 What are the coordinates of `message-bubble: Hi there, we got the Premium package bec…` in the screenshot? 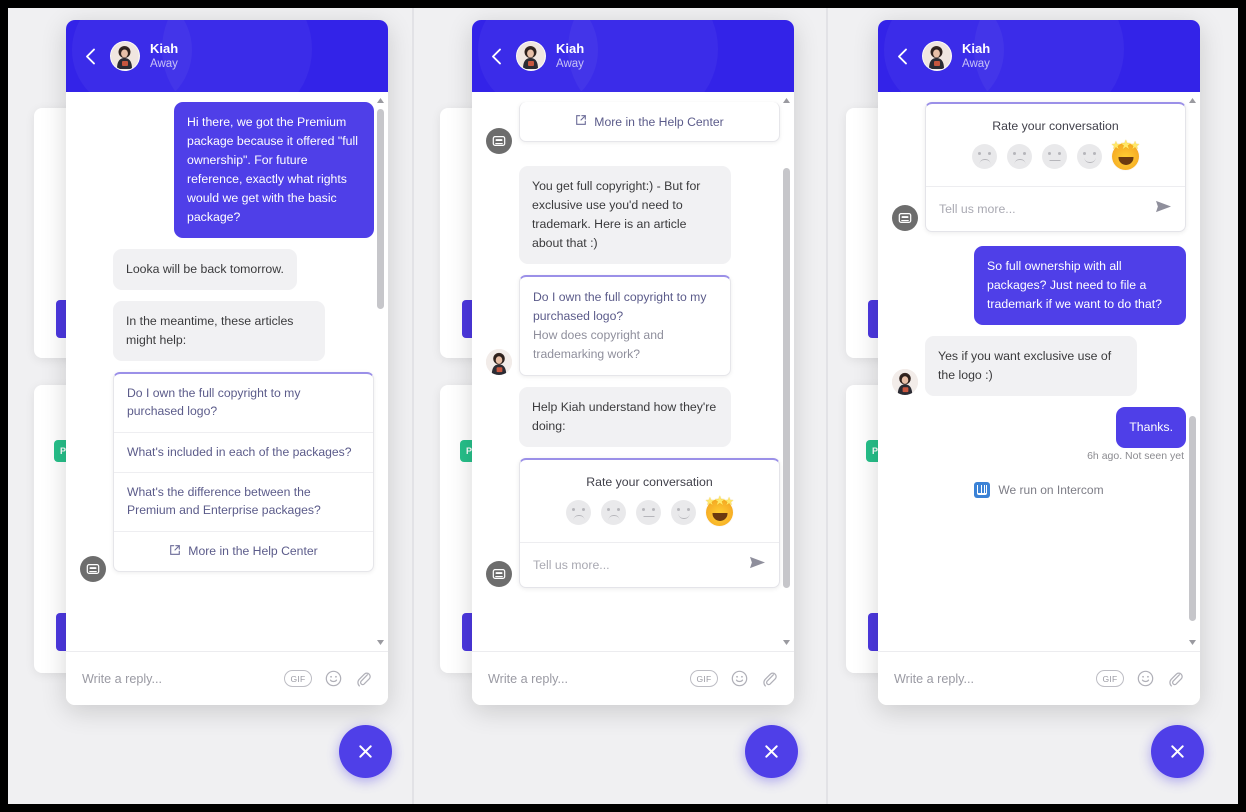 It's located at (274, 170).